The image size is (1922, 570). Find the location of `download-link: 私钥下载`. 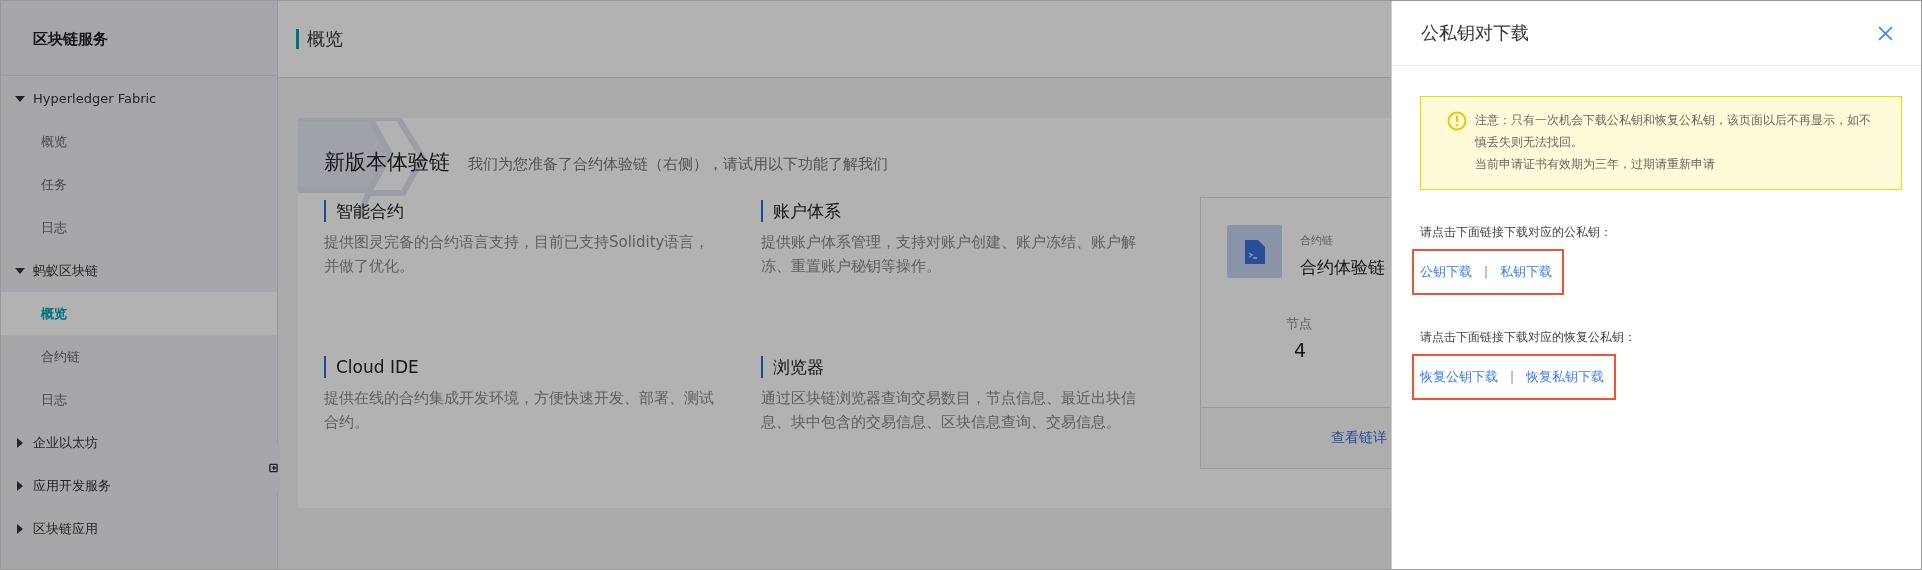

download-link: 私钥下载 is located at coordinates (1526, 272).